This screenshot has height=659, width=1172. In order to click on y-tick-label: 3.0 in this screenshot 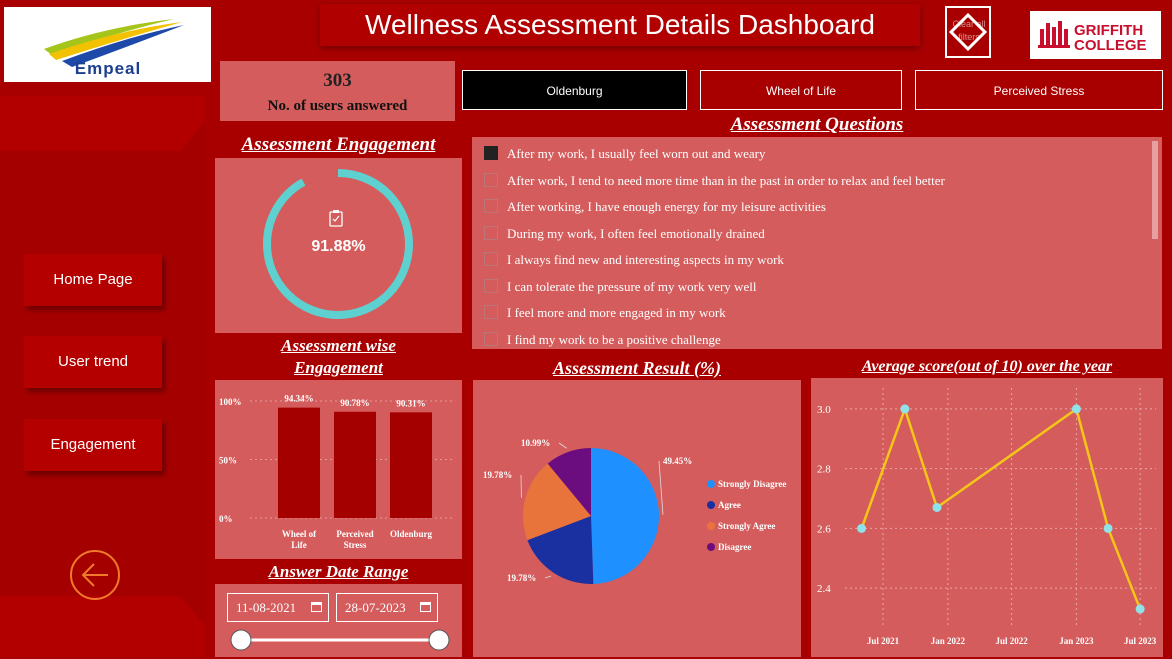, I will do `click(824, 410)`.